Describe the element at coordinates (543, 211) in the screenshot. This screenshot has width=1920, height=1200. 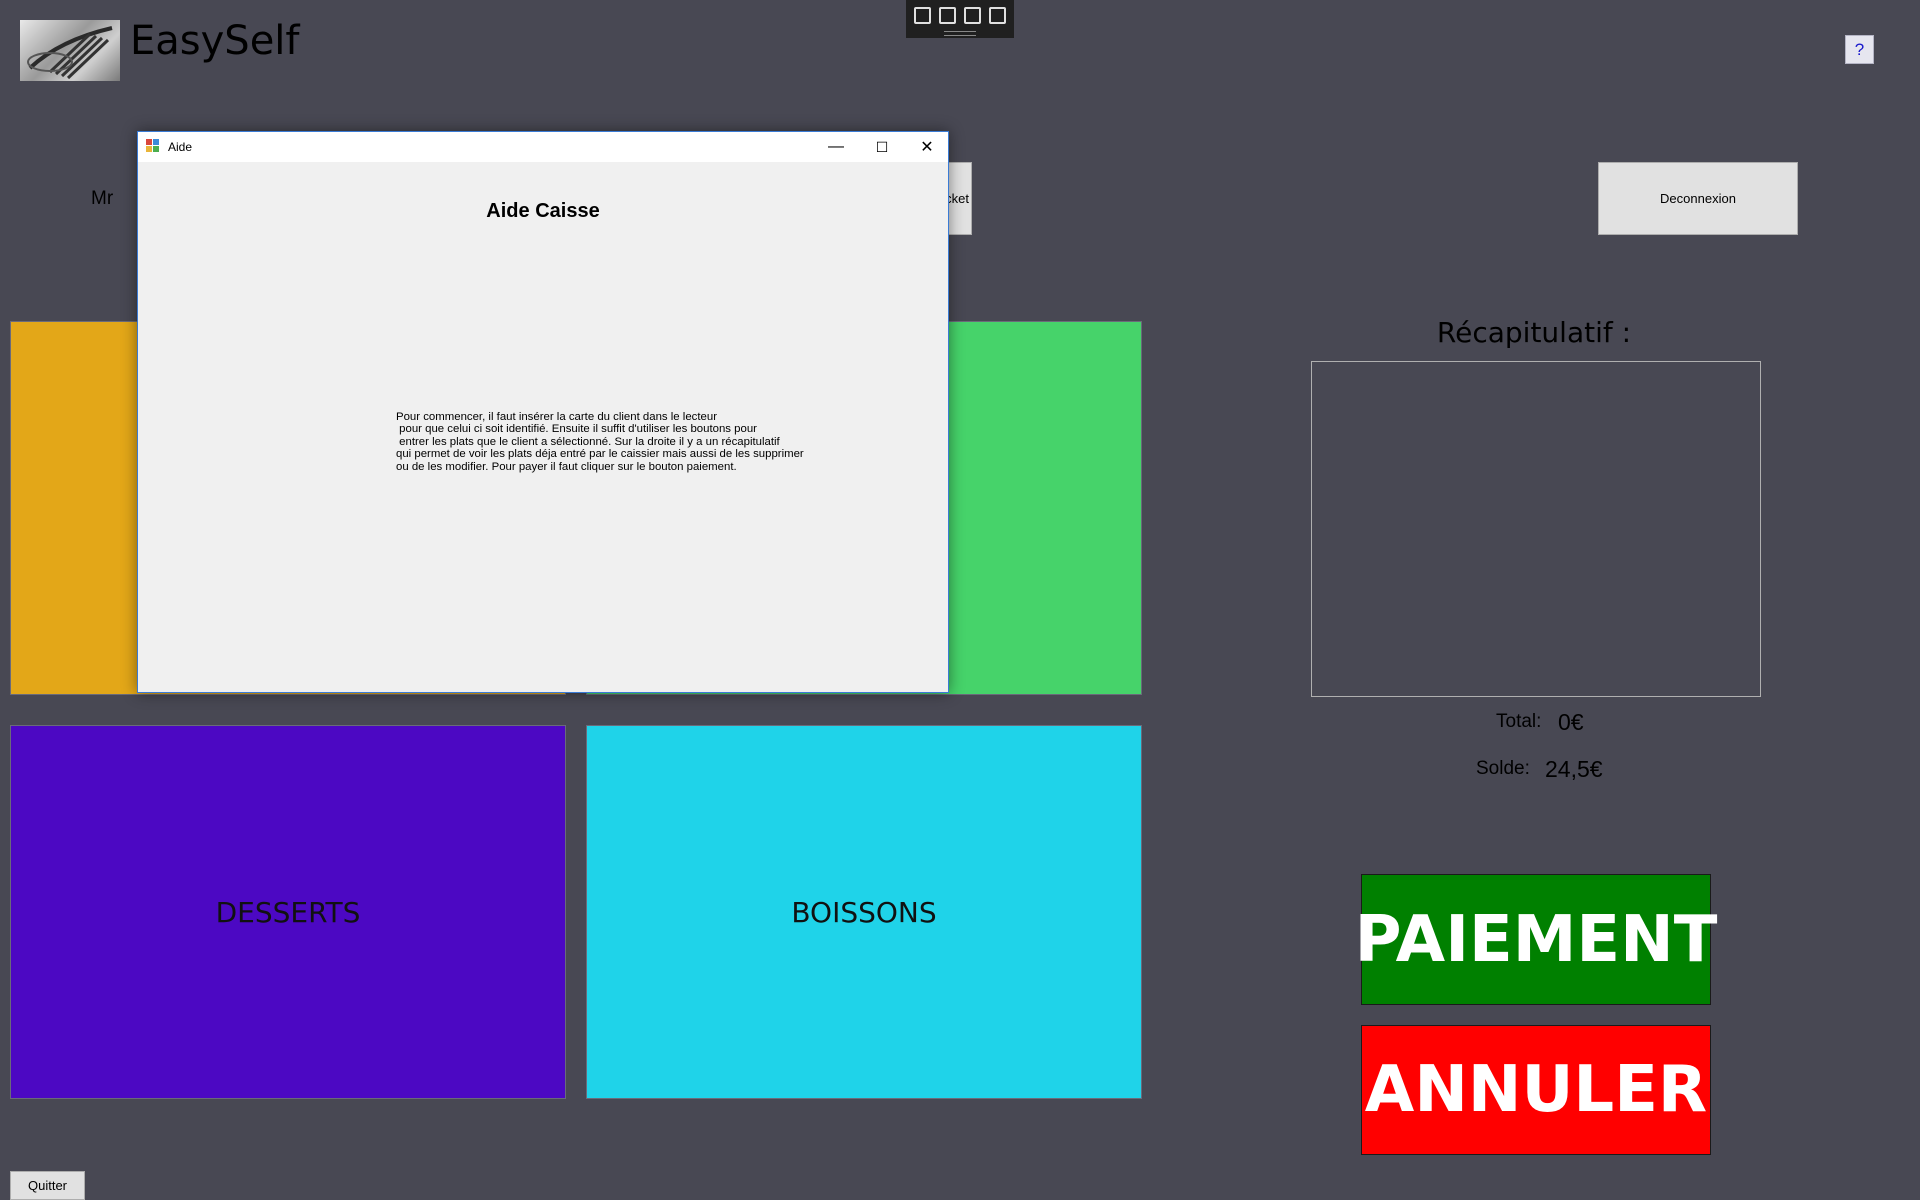
I see `aide-heading: Aide Caisse` at that location.